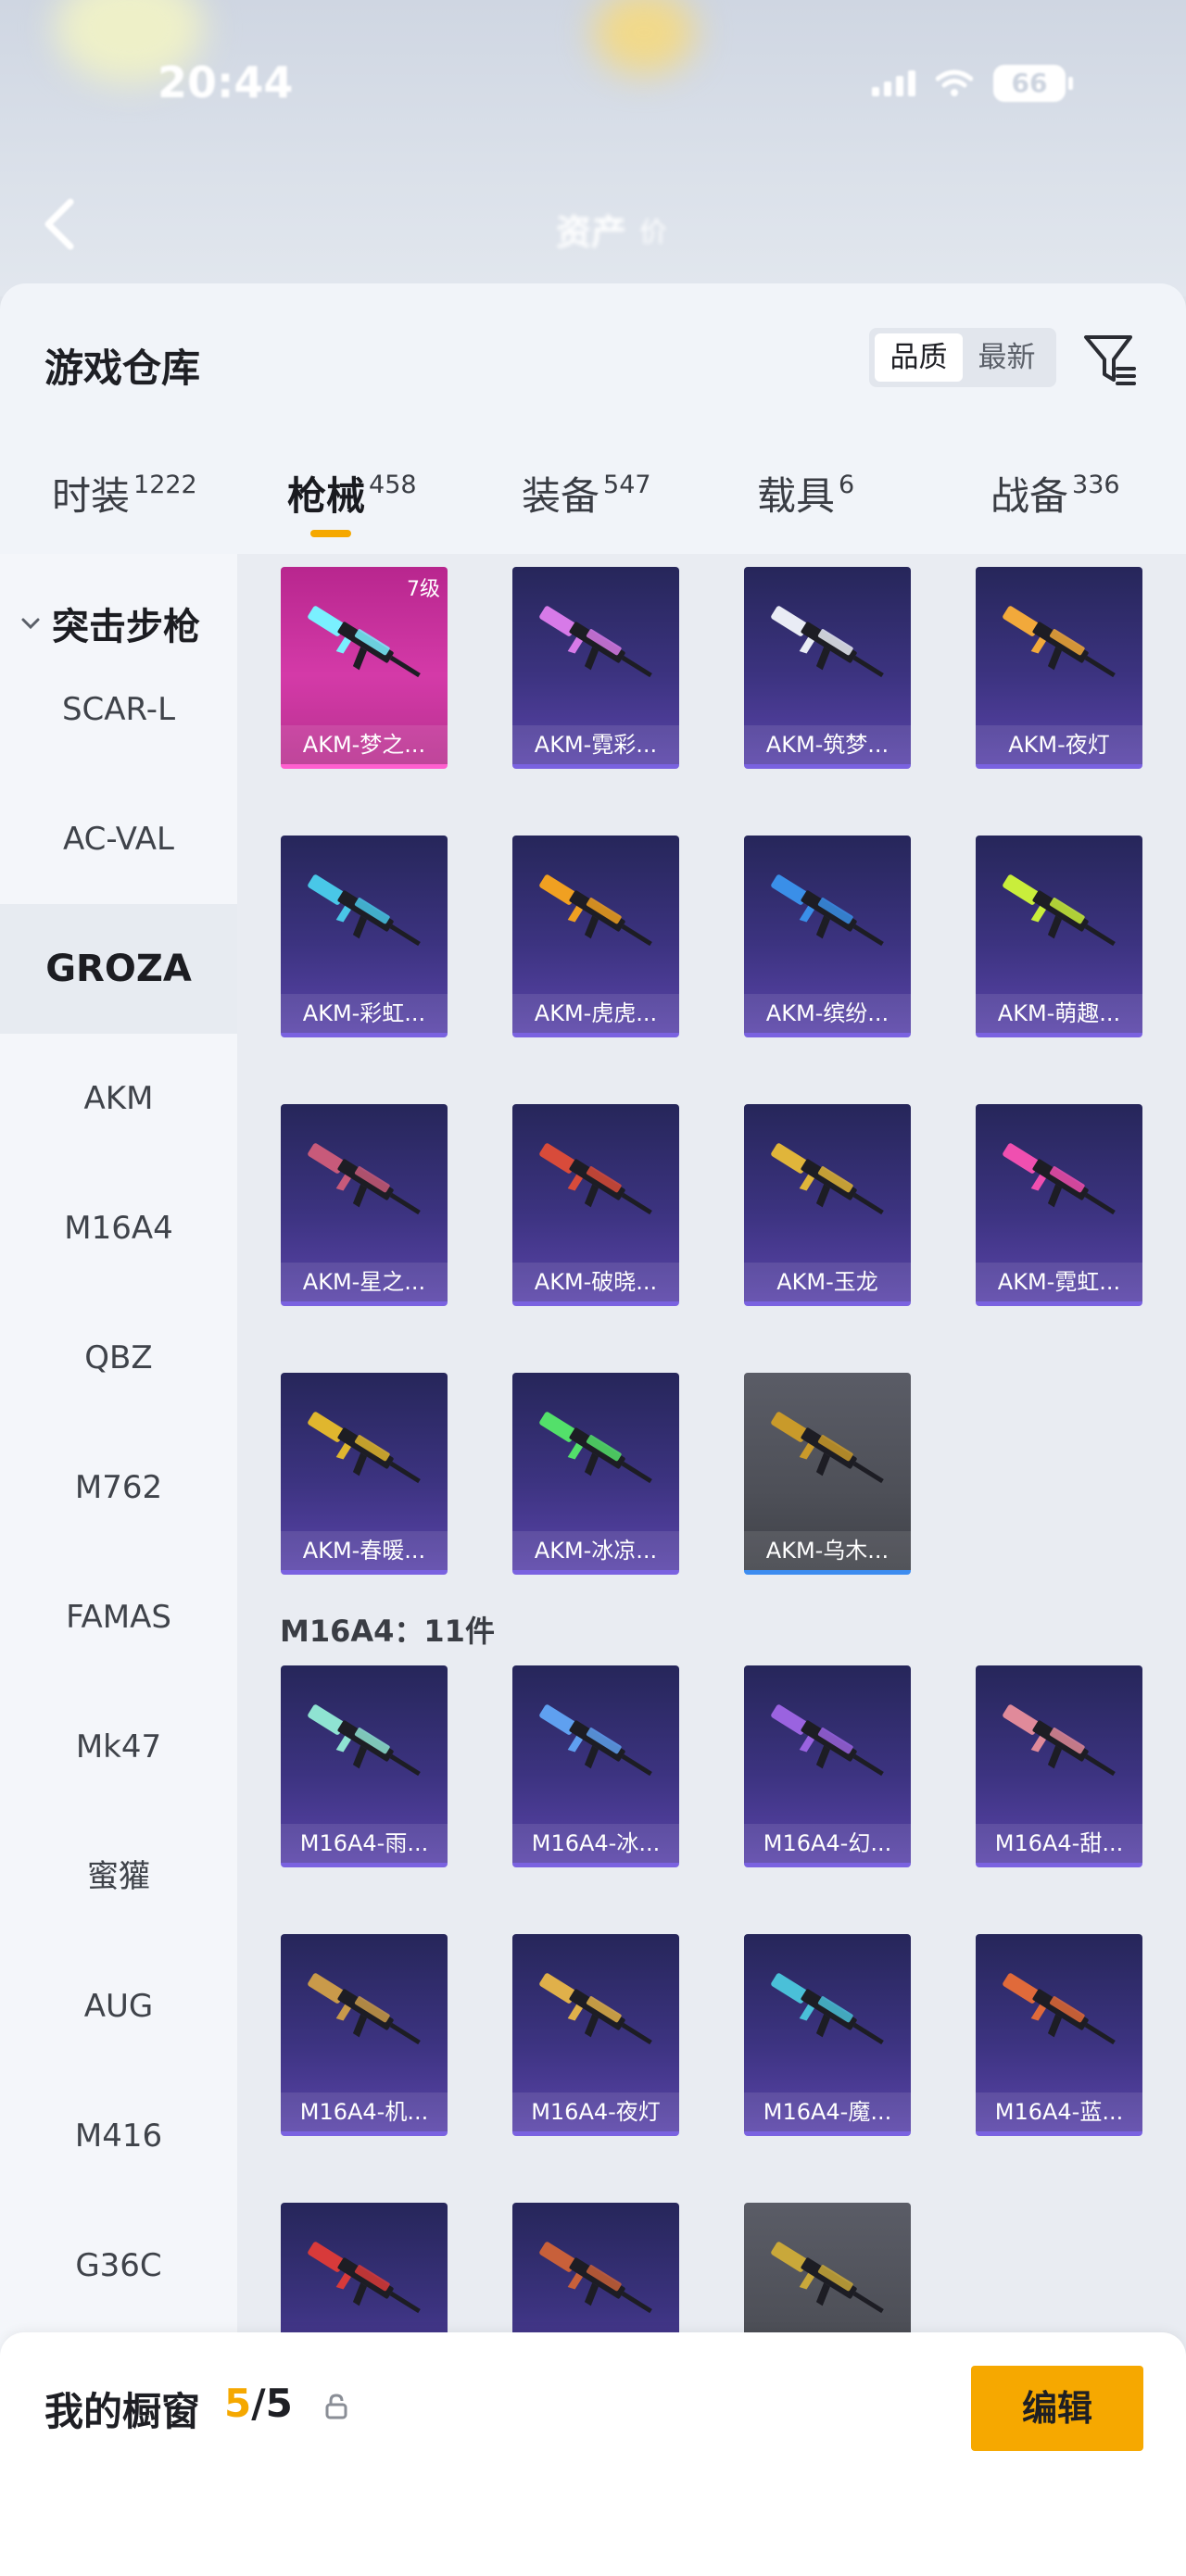 The height and width of the screenshot is (2576, 1186). What do you see at coordinates (1007, 357) in the screenshot?
I see `sort-newest-button: 最新` at bounding box center [1007, 357].